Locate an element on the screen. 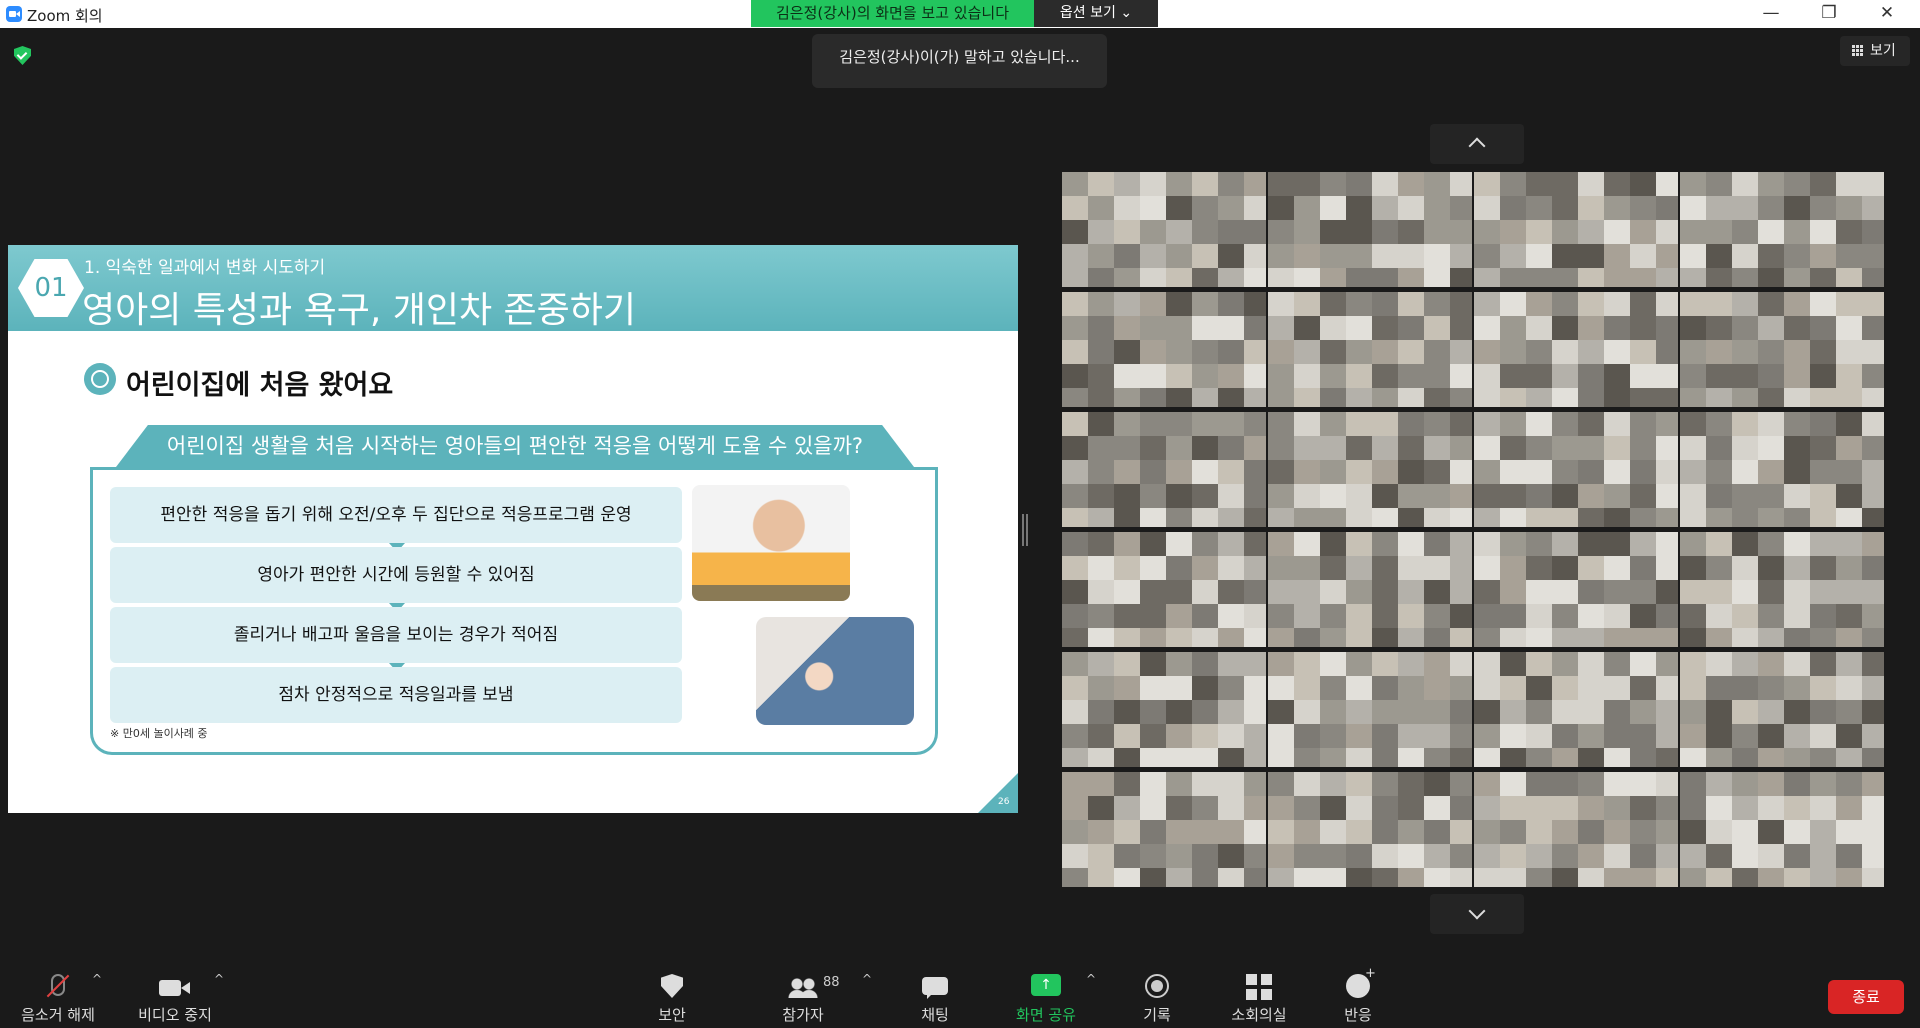  participants-label: 참가자 is located at coordinates (803, 1015).